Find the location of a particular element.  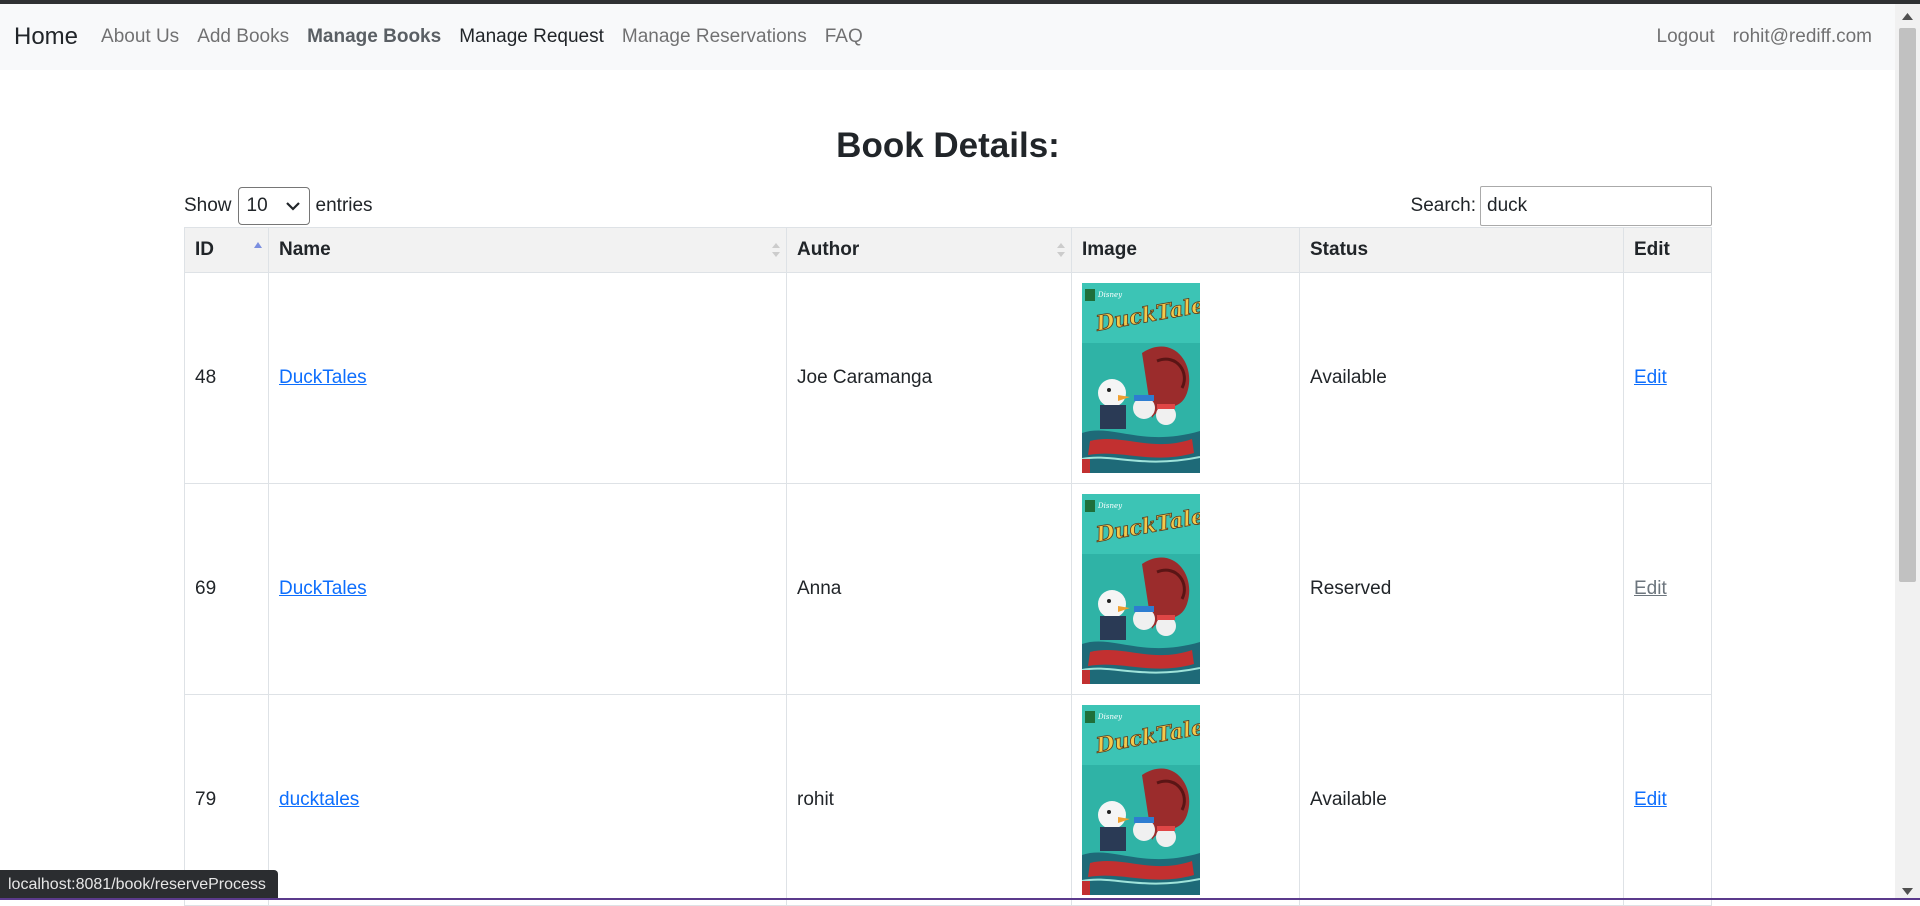

column-header-status: Status is located at coordinates (1461, 250).